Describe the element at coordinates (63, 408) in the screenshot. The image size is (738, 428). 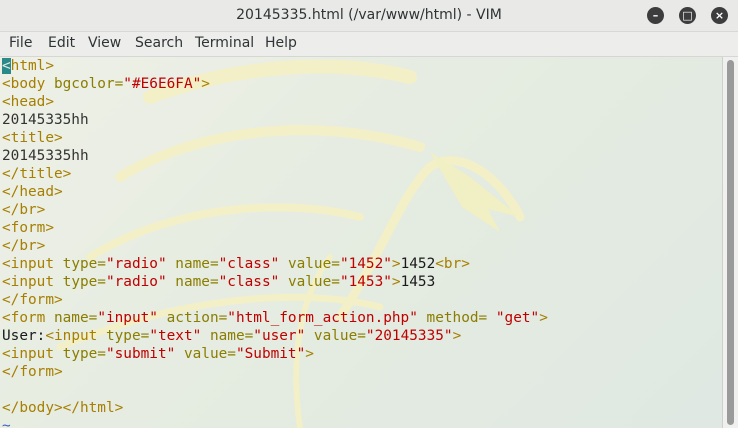
I see `code-token: </body></html>` at that location.